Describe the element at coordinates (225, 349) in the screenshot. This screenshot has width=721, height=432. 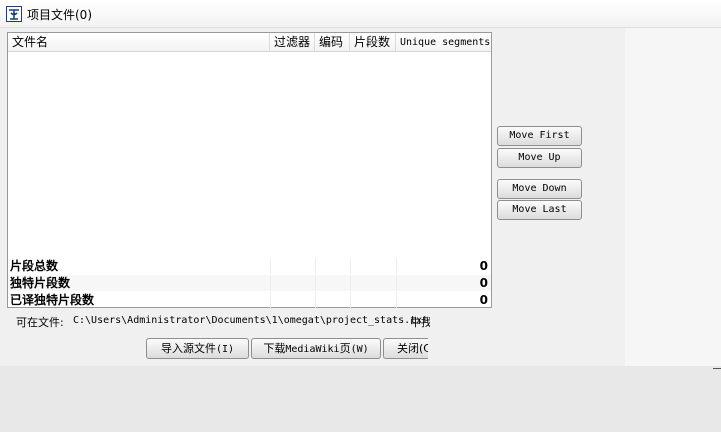
I see `button-shortcut: (I)` at that location.